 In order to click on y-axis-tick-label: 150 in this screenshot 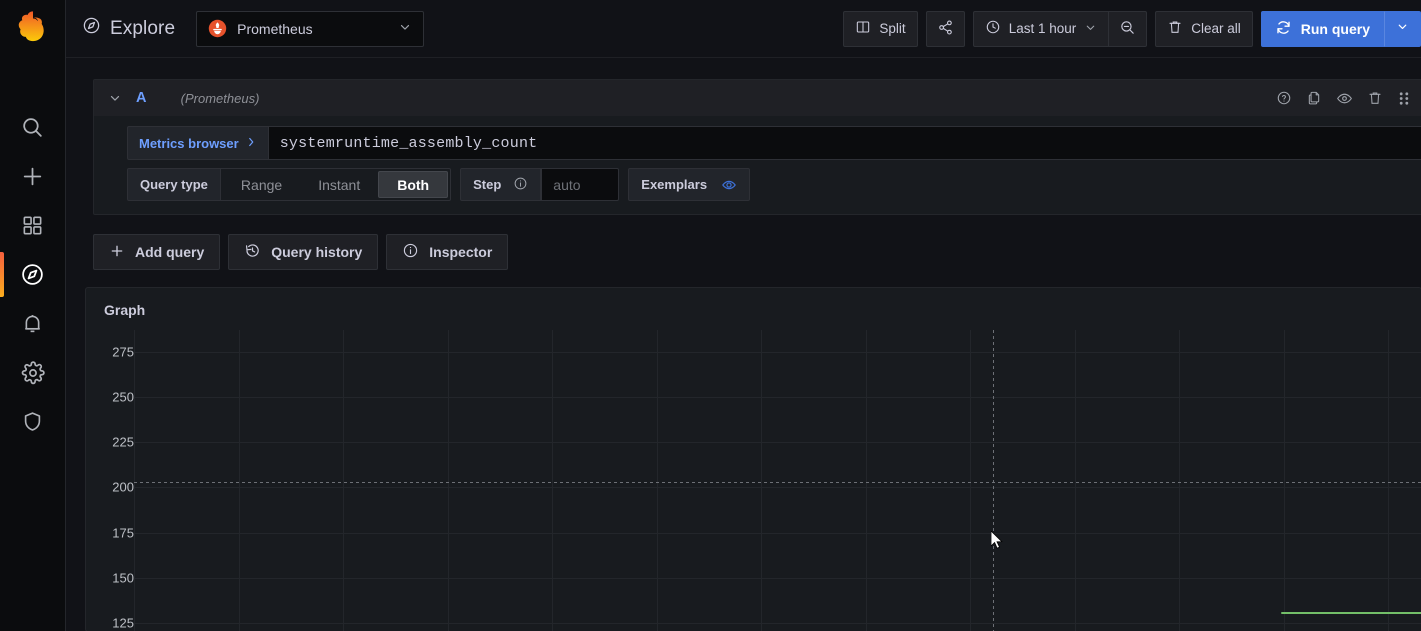, I will do `click(123, 578)`.